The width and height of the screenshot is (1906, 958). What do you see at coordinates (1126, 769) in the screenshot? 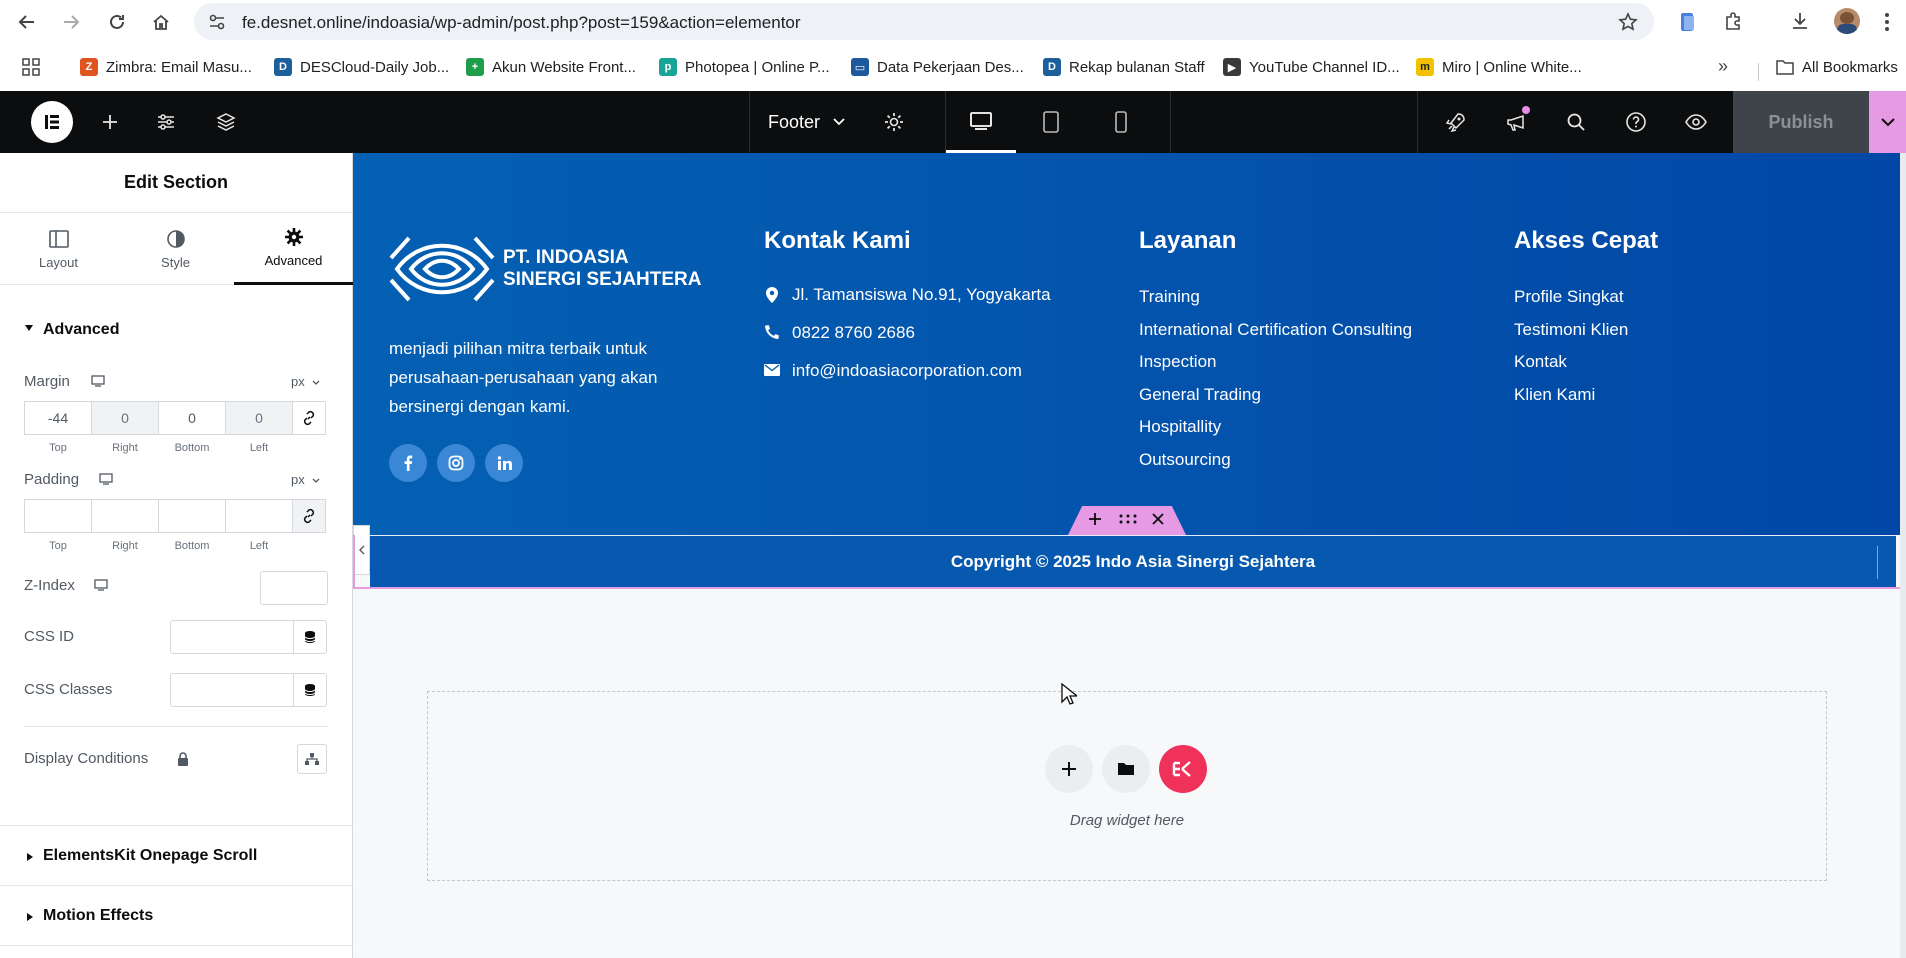
I see `add-template-folder-icon` at bounding box center [1126, 769].